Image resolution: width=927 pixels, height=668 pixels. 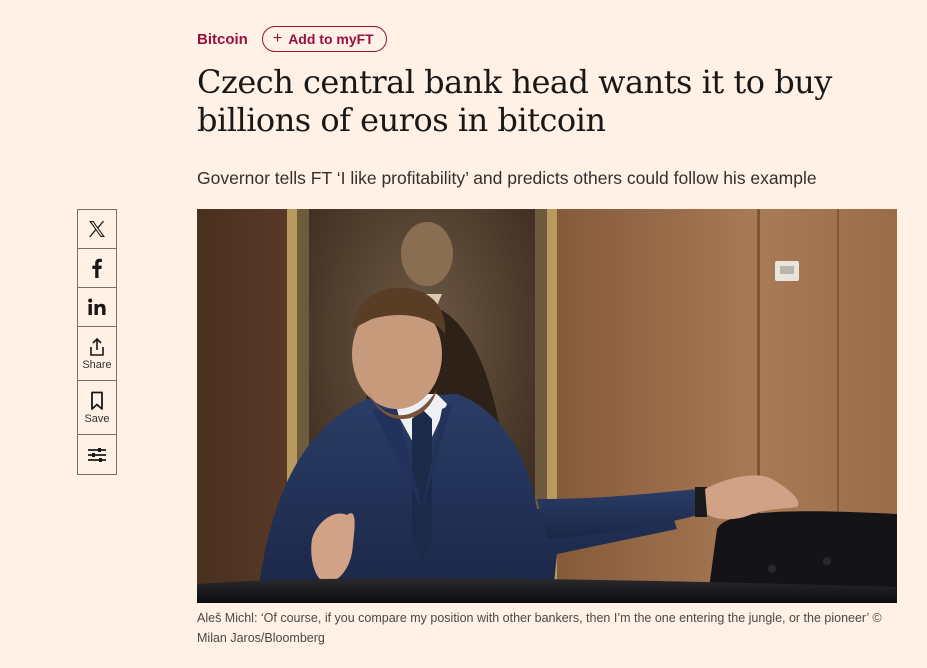 I want to click on add-to-myft-button: + Add to myFT, so click(x=324, y=39).